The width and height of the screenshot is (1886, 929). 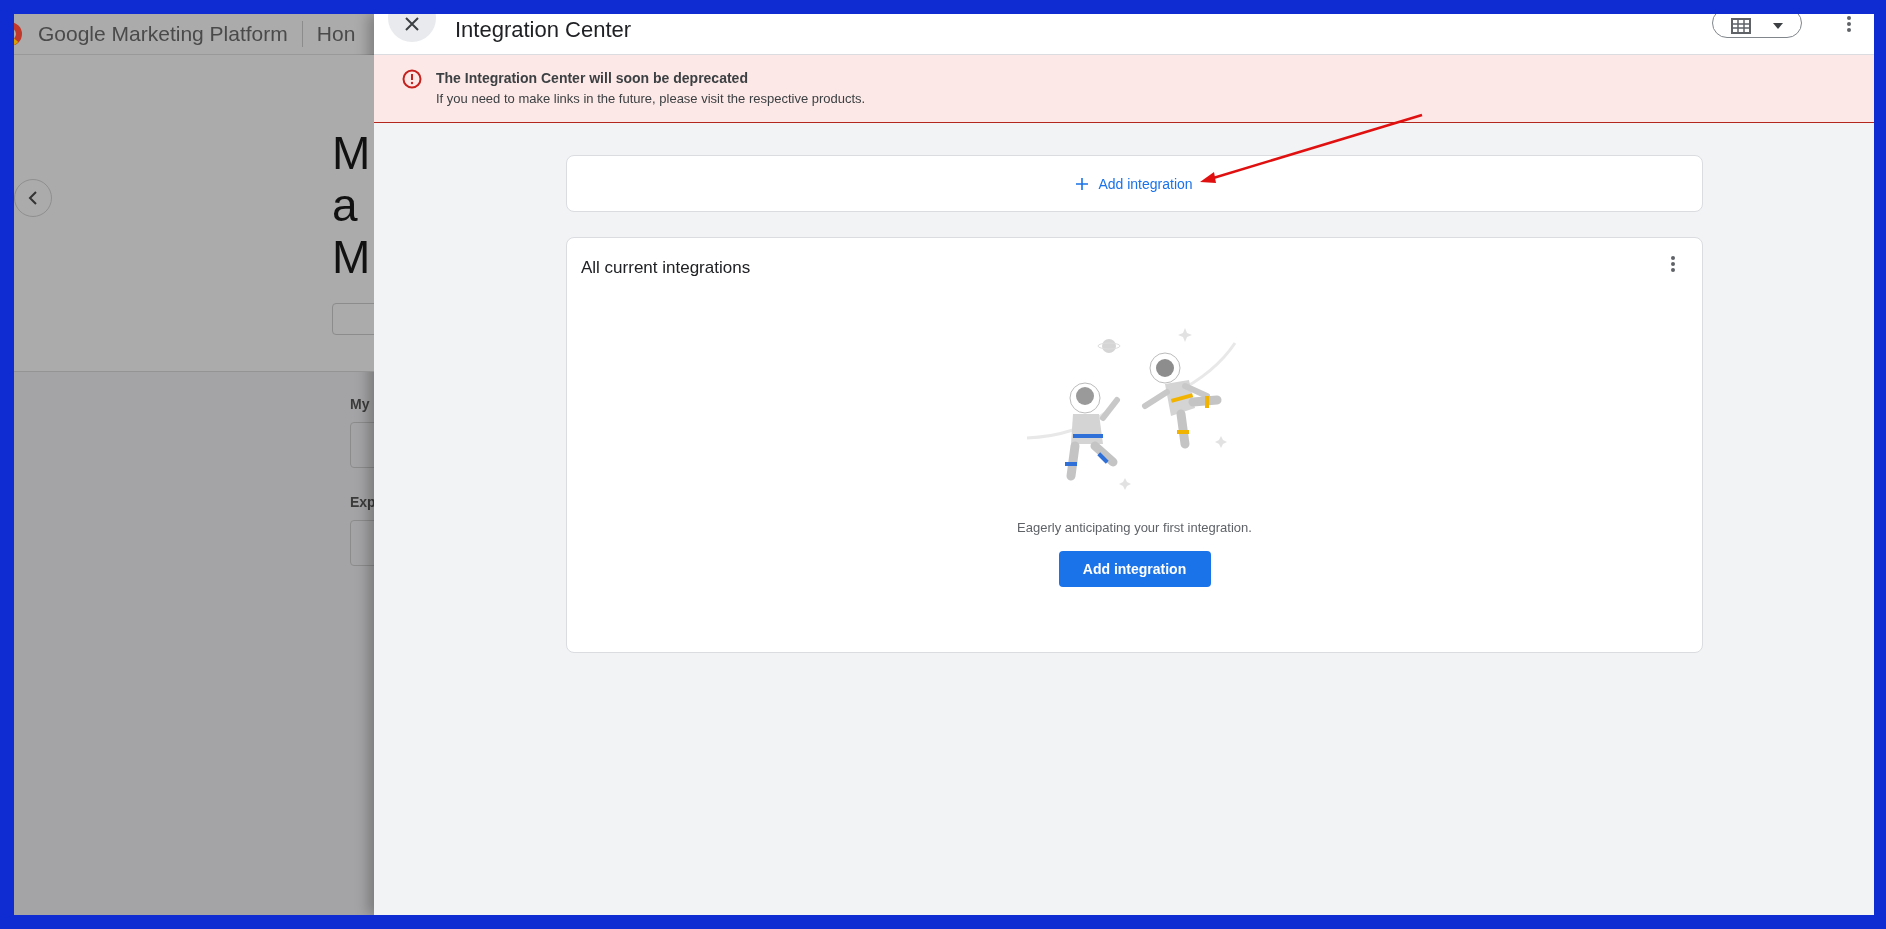 I want to click on banner-message: If you need to make links in the future, please visit the respective products., so click(x=651, y=99).